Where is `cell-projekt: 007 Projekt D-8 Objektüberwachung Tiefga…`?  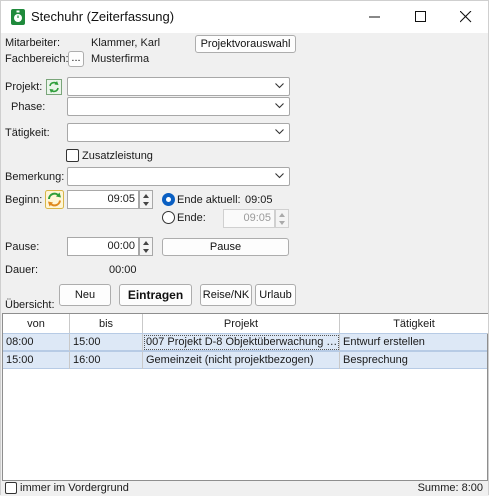
cell-projekt: 007 Projekt D-8 Objektüberwachung Tiefga… is located at coordinates (241, 342).